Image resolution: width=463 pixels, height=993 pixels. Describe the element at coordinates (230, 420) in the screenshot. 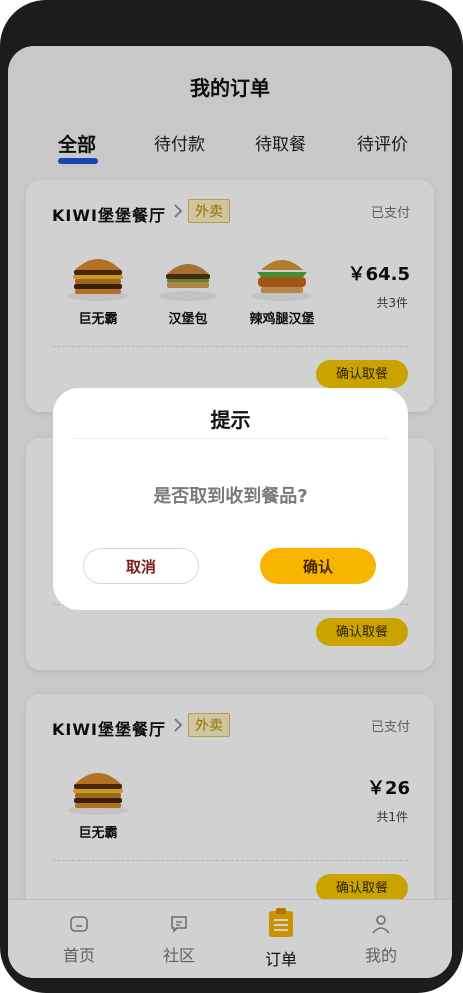

I see `dialog-title: 提示` at that location.